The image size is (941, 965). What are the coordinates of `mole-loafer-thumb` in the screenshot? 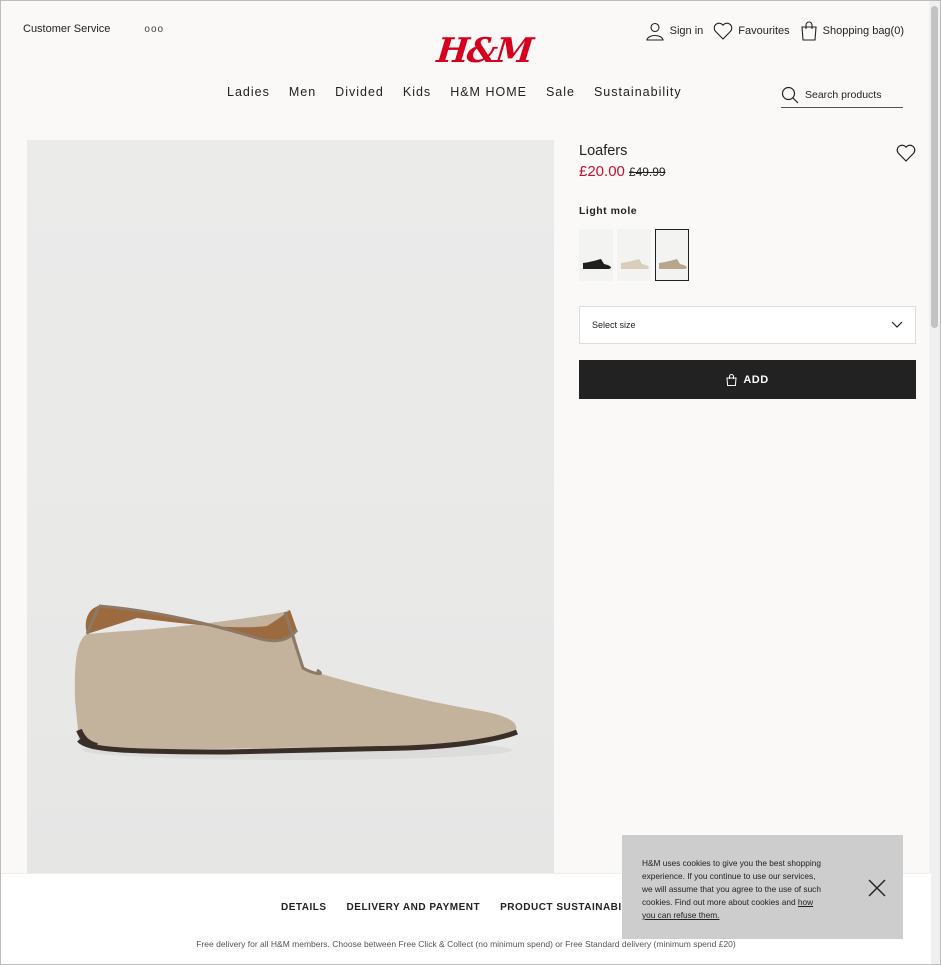 It's located at (673, 264).